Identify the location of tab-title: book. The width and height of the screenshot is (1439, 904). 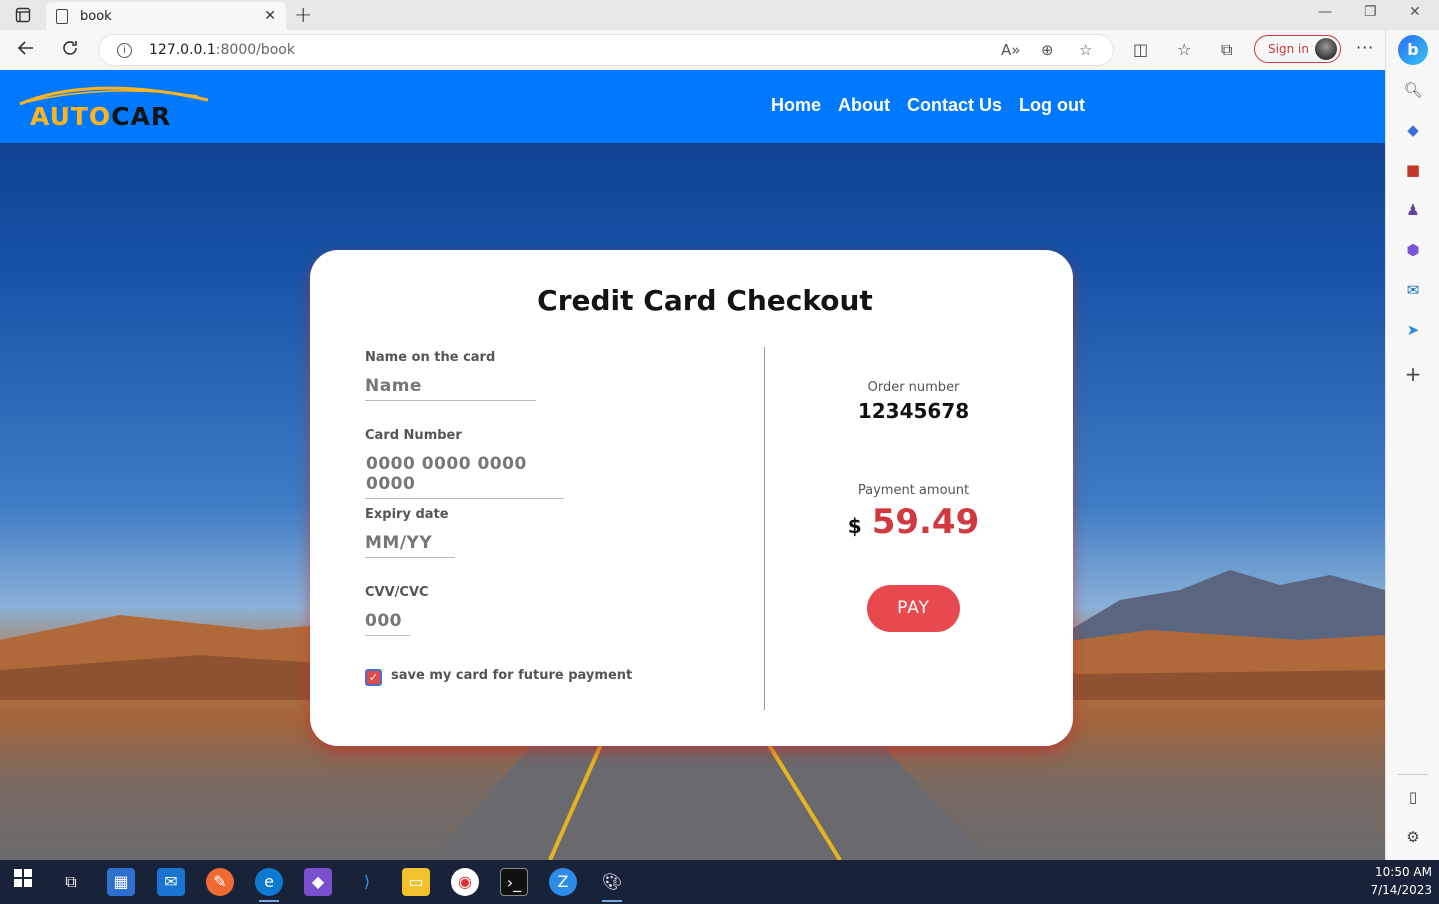
(96, 16).